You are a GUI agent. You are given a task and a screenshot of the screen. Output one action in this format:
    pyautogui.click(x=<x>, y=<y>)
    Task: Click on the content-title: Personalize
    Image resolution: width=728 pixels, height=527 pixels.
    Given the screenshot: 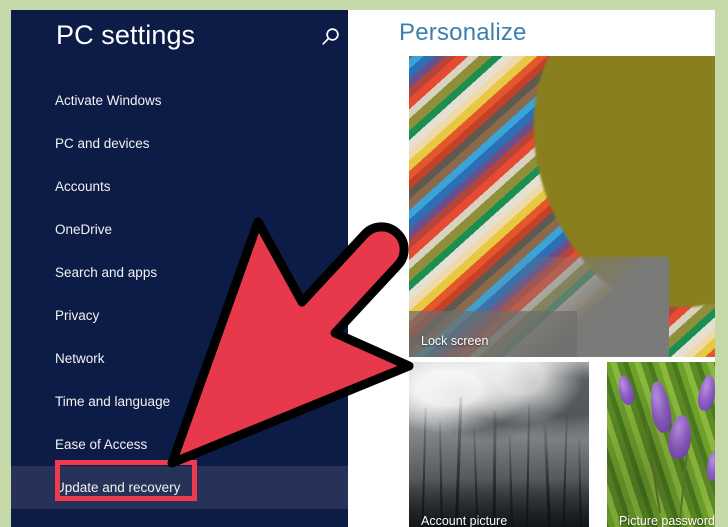 What is the action you would take?
    pyautogui.click(x=463, y=32)
    